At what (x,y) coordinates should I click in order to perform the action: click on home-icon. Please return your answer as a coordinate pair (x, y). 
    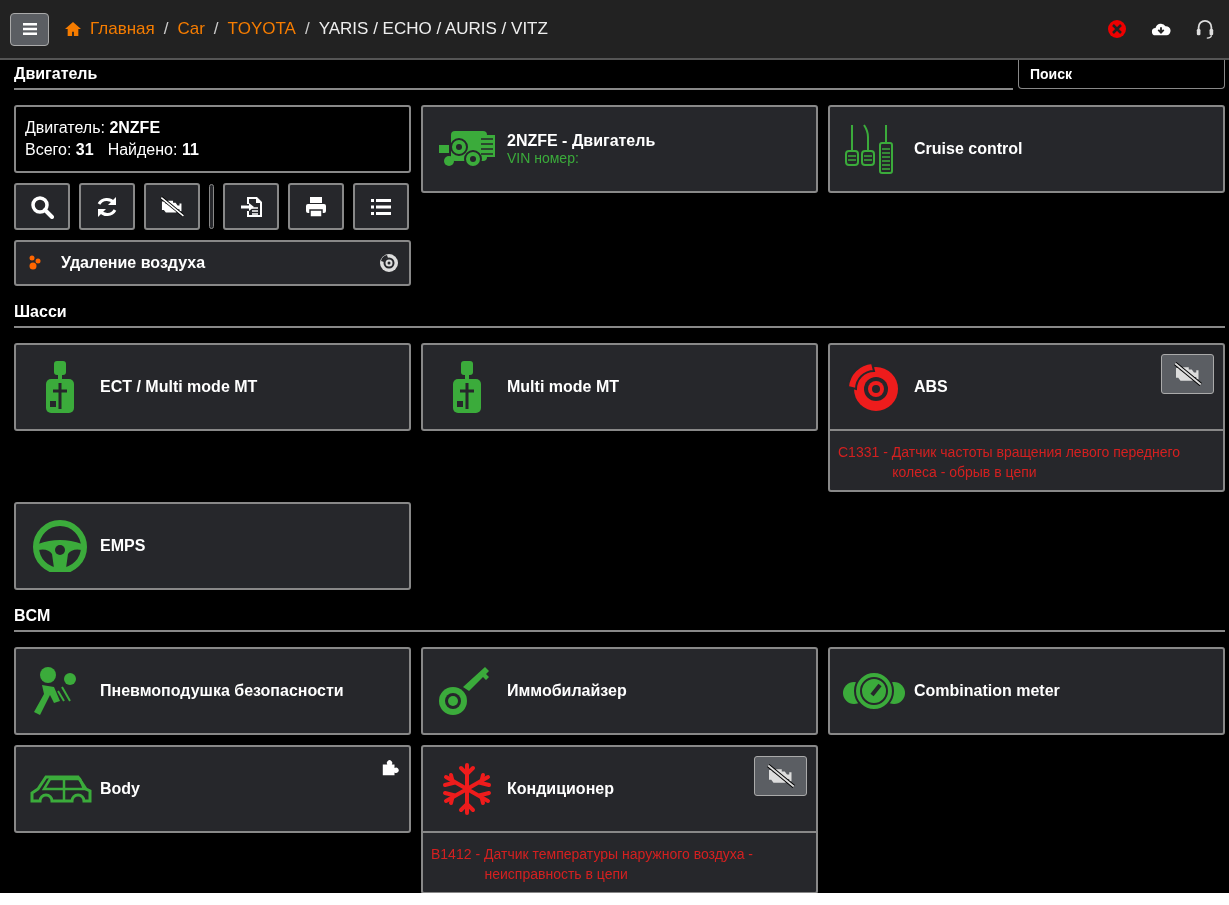
    Looking at the image, I should click on (73, 29).